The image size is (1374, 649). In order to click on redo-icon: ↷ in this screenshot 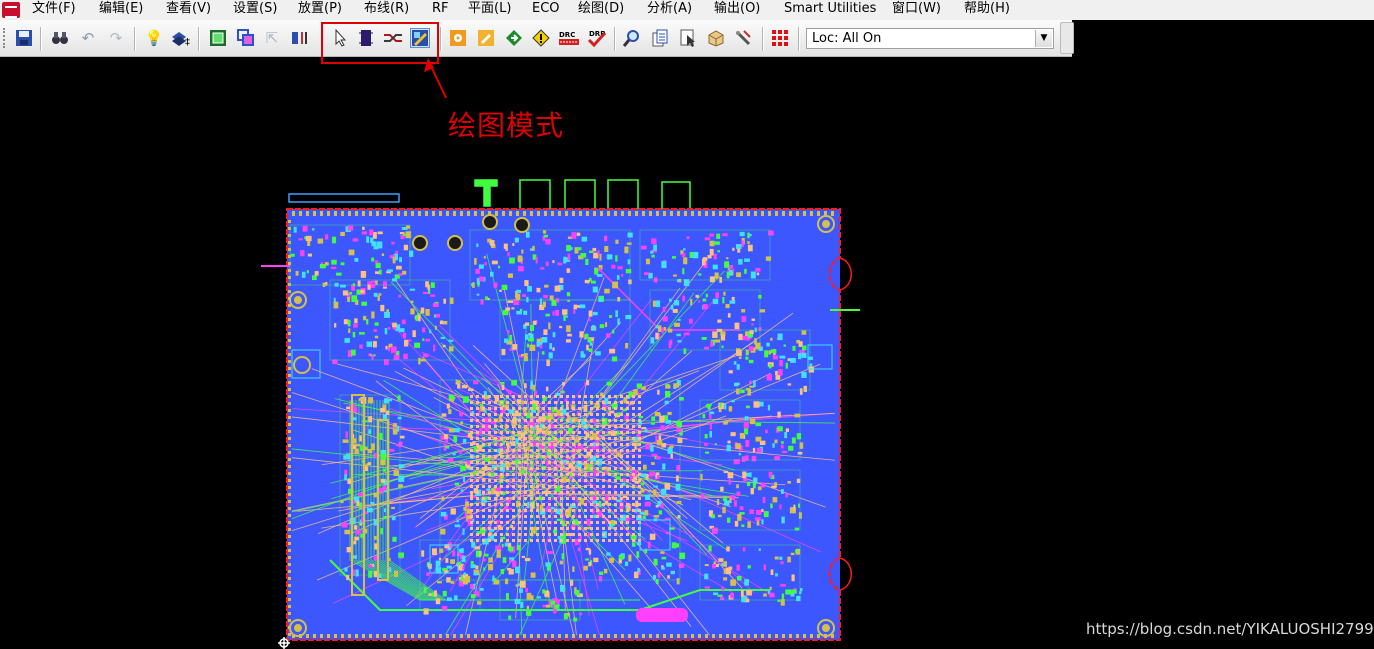, I will do `click(116, 38)`.